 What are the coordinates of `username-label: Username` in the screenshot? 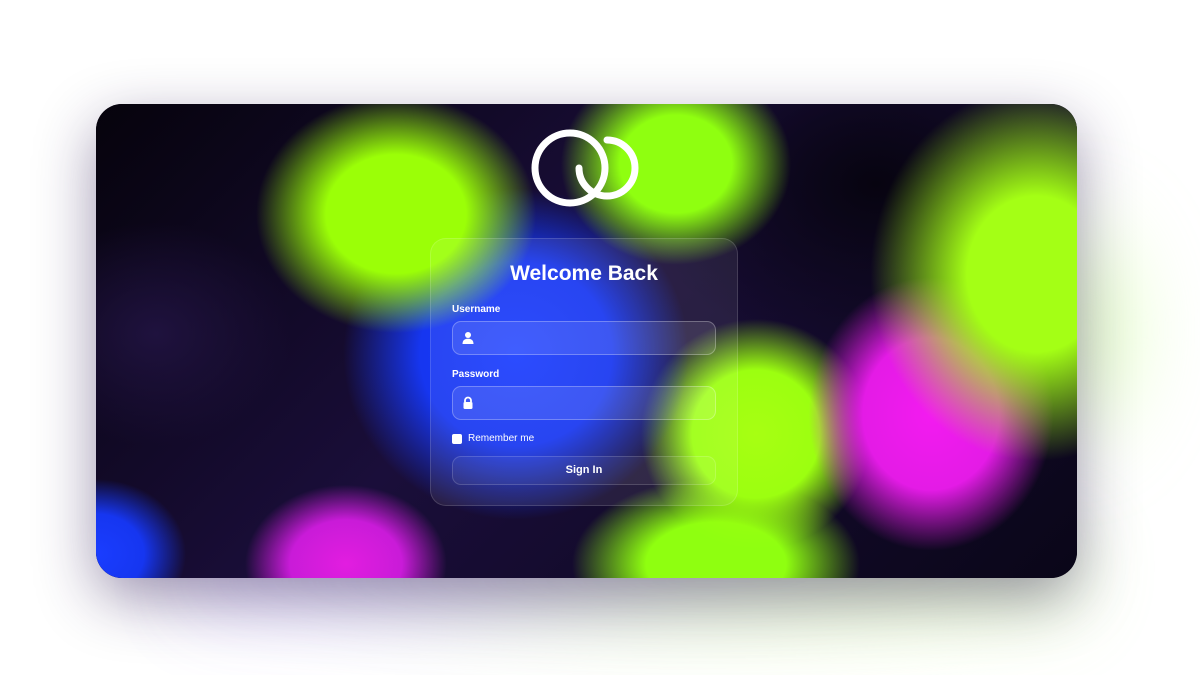 It's located at (476, 309).